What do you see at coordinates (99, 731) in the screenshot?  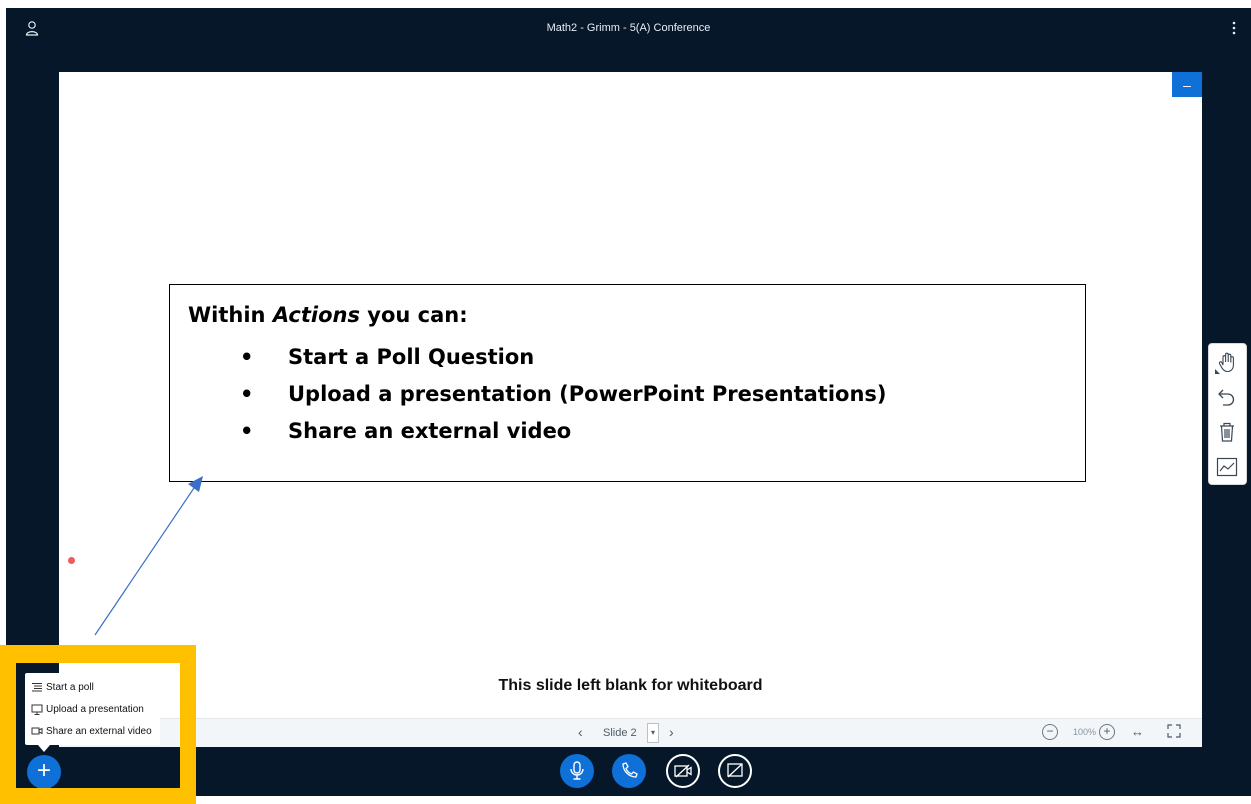 I see `menu-item-label: Share an external video` at bounding box center [99, 731].